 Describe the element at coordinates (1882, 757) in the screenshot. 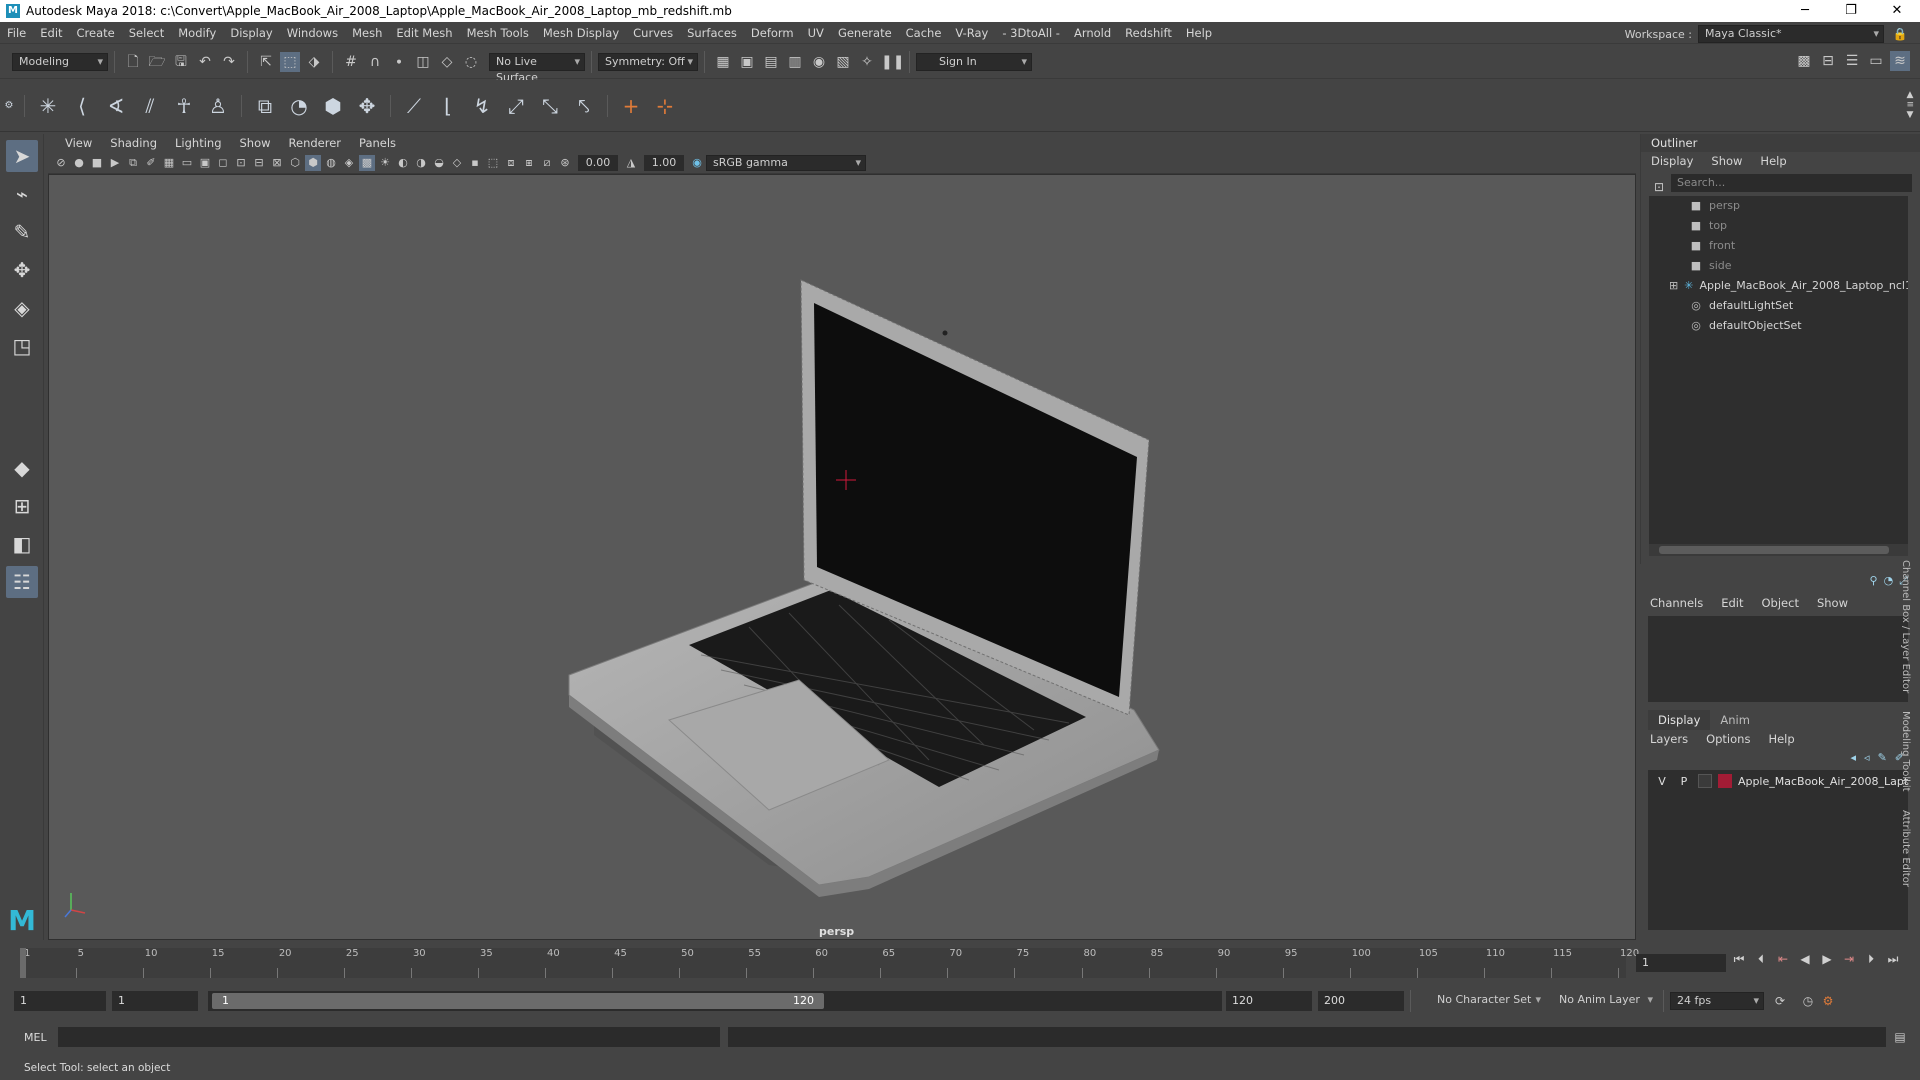

I see `new-layer-selected-icon: ✎` at that location.